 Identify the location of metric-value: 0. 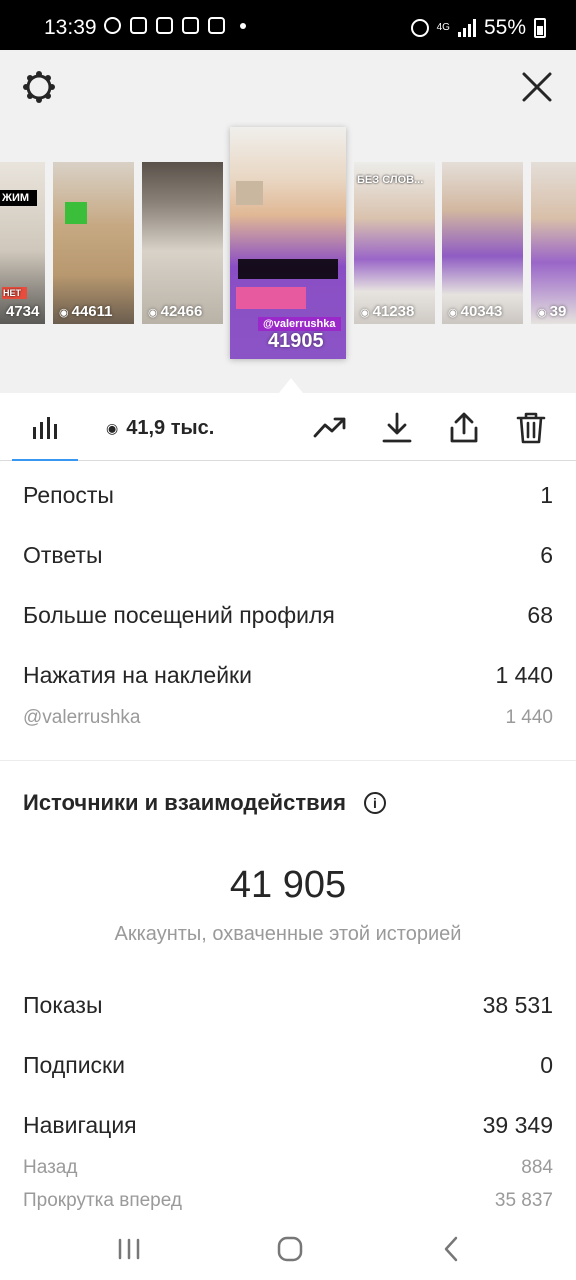
(546, 1065).